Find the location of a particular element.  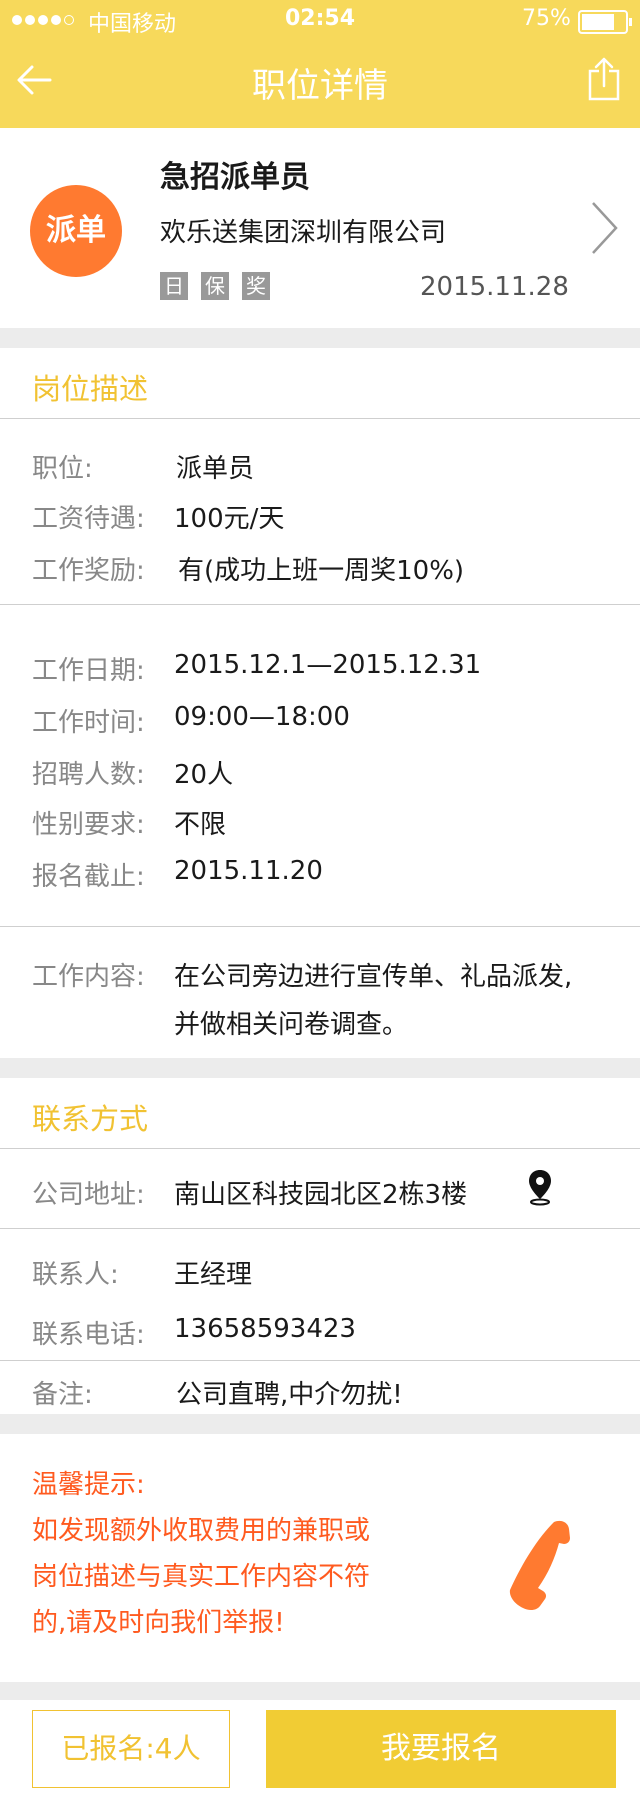

deadline-label: 报名截止: is located at coordinates (88, 877).